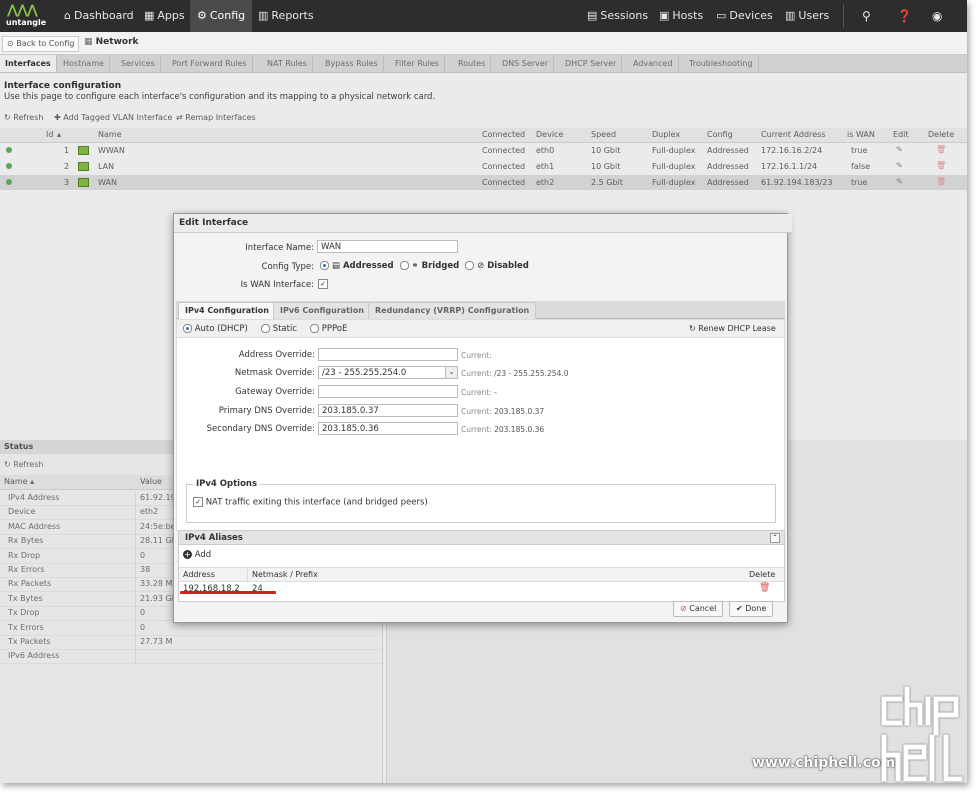 The image size is (979, 800). What do you see at coordinates (617, 16) in the screenshot?
I see `nav-sessions: ▤ Sessions` at bounding box center [617, 16].